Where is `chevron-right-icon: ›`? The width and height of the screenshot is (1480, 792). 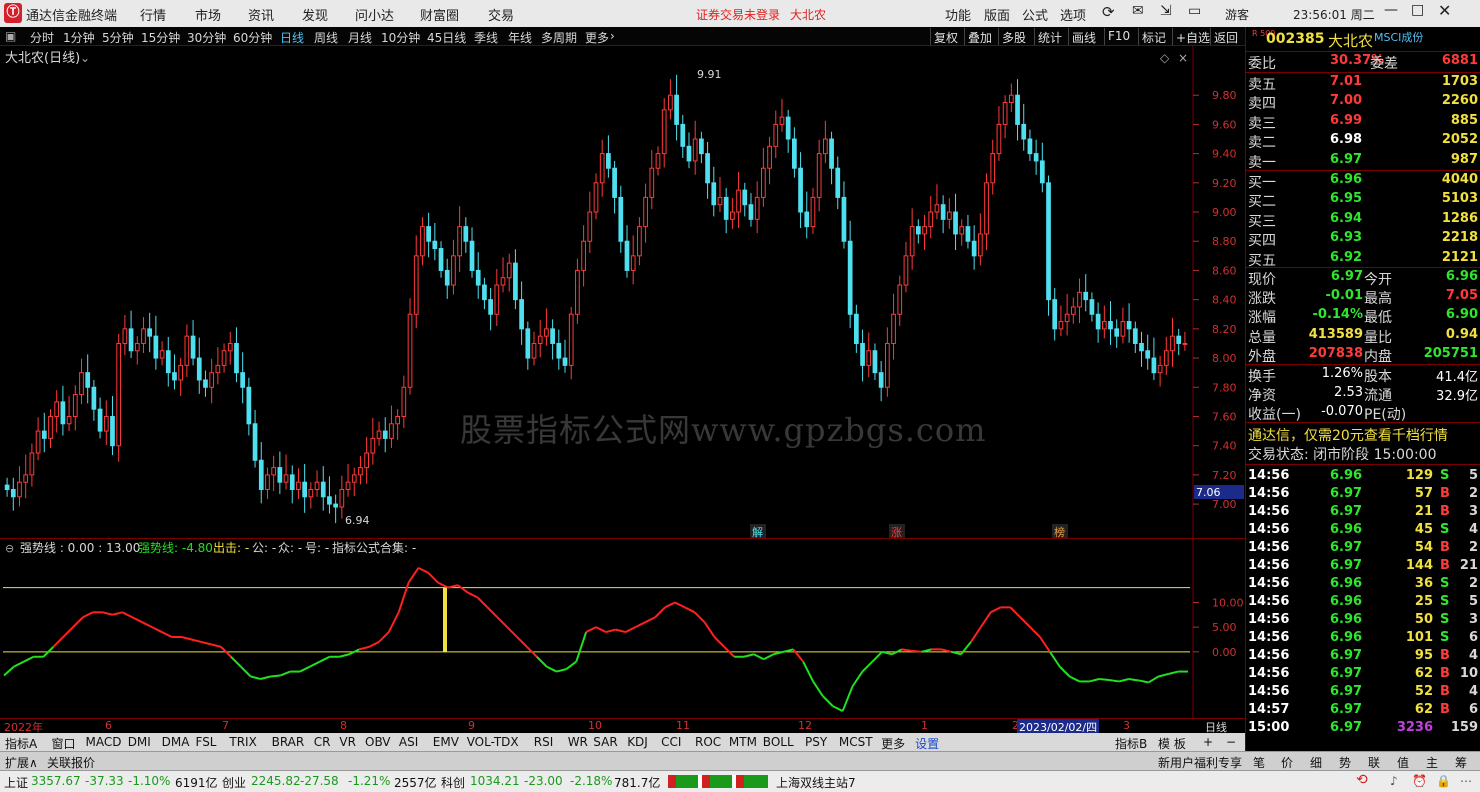
chevron-right-icon: › is located at coordinates (612, 36).